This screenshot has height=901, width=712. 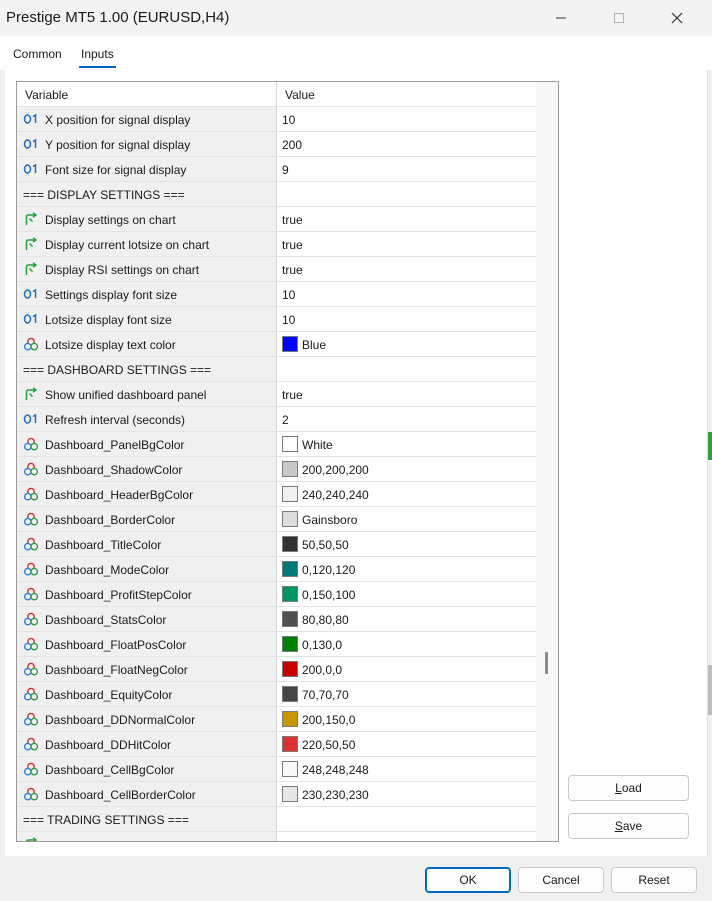 What do you see at coordinates (147, 469) in the screenshot?
I see `variable-cell: Dashboard_ShadowColor` at bounding box center [147, 469].